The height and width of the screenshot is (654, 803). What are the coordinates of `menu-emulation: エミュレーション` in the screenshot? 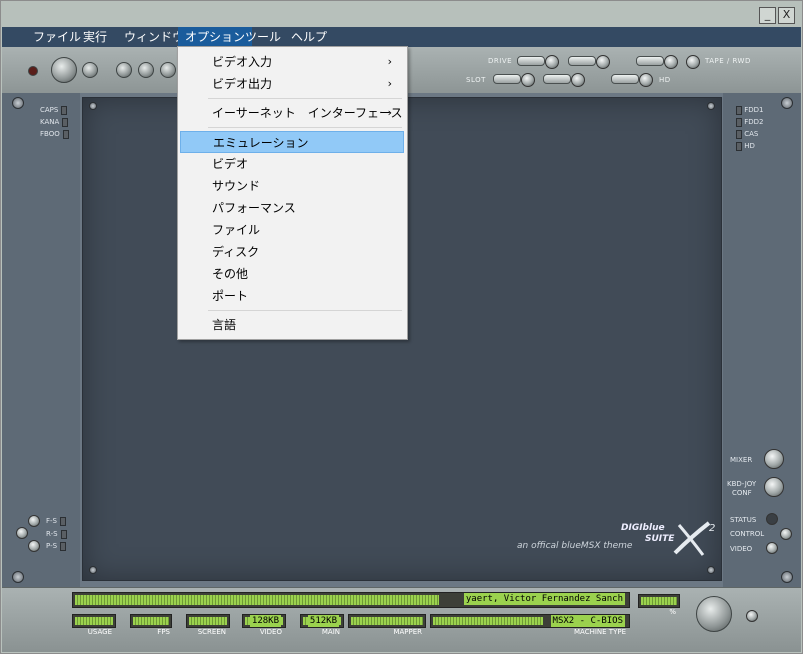 It's located at (292, 142).